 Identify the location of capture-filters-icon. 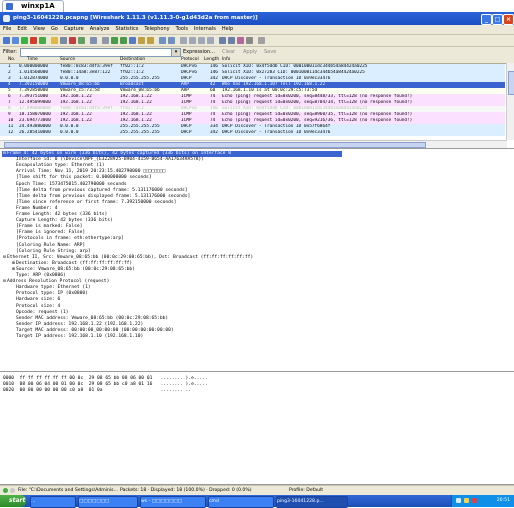
(222, 40).